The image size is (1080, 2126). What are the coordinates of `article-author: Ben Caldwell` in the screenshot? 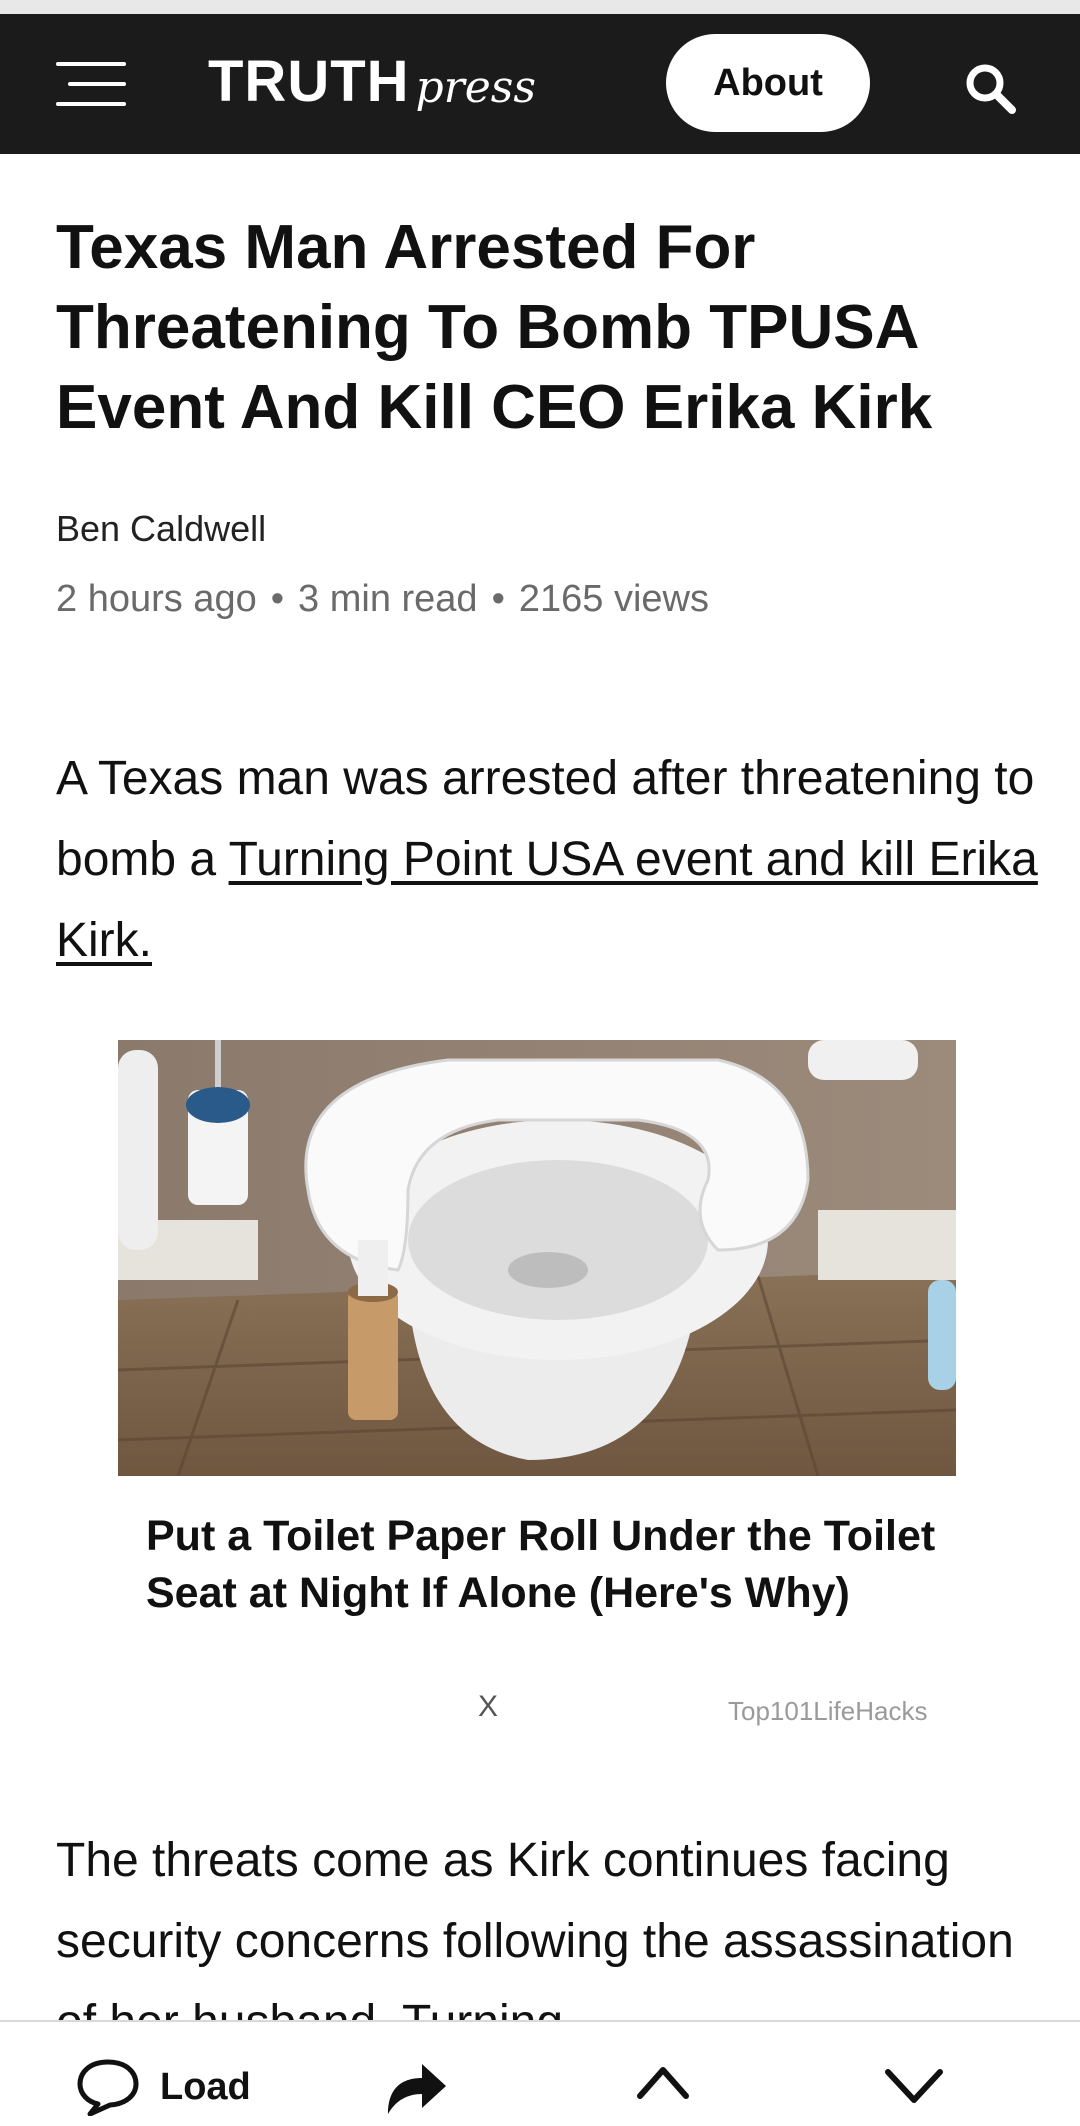 It's located at (161, 529).